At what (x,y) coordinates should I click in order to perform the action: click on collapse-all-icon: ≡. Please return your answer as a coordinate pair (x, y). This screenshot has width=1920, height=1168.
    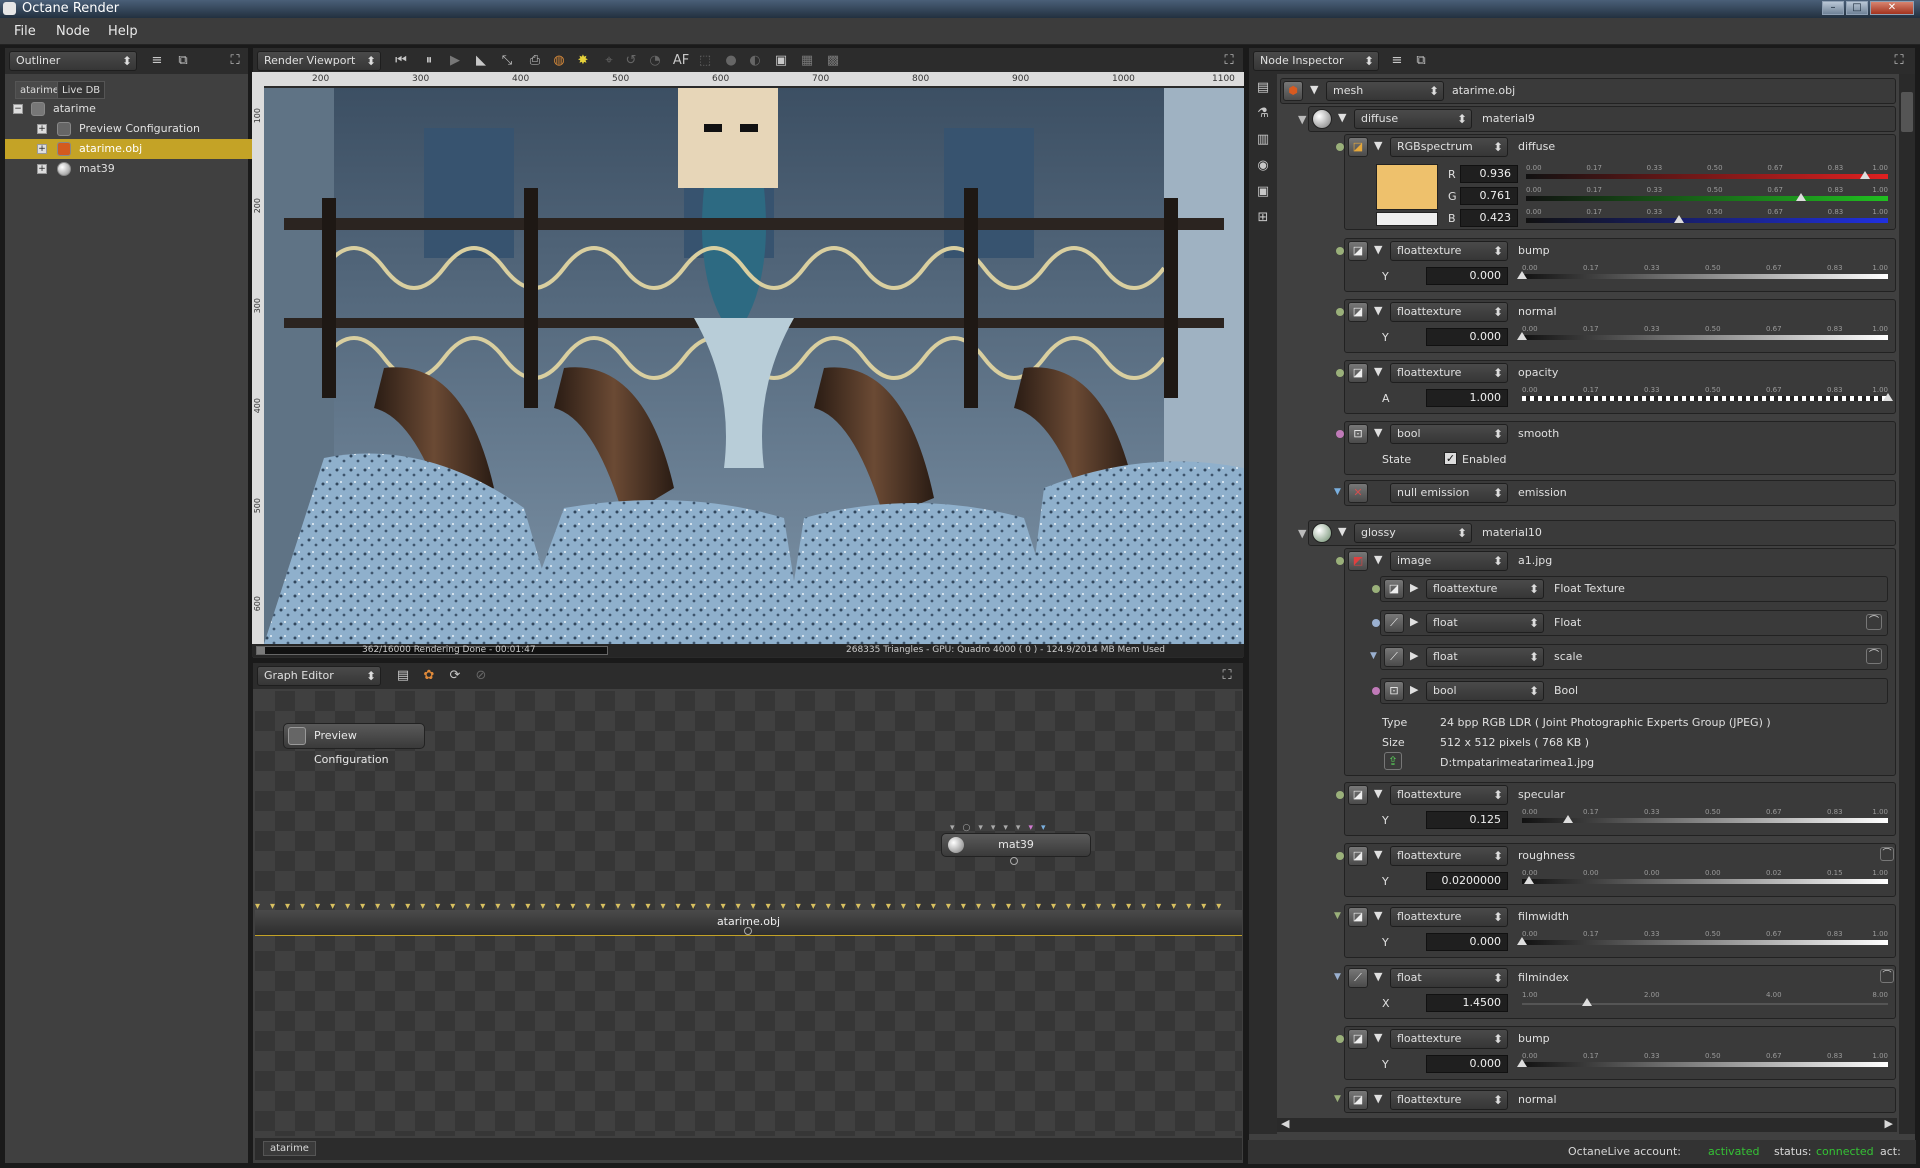
    Looking at the image, I should click on (1397, 61).